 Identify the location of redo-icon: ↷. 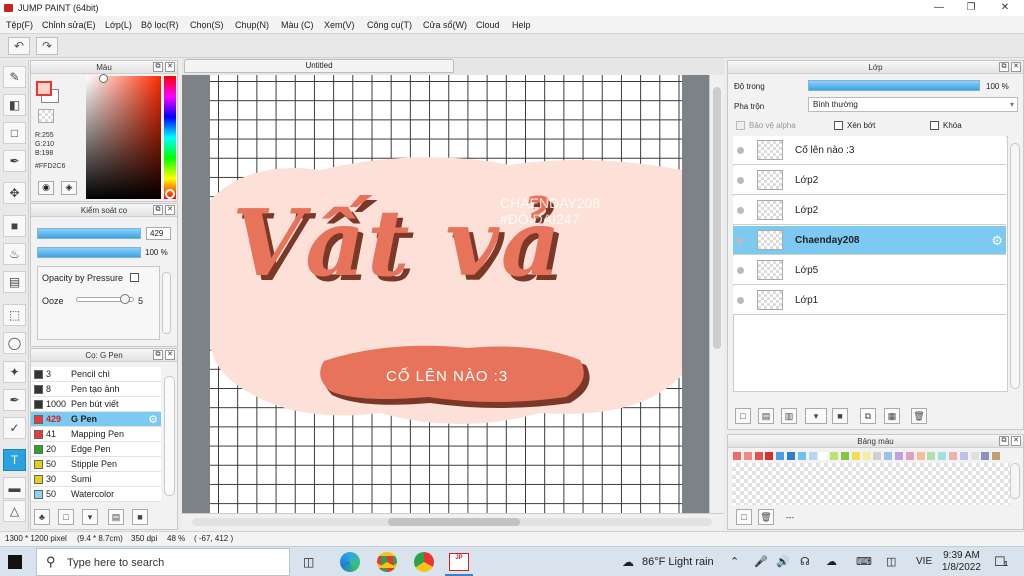
(47, 46).